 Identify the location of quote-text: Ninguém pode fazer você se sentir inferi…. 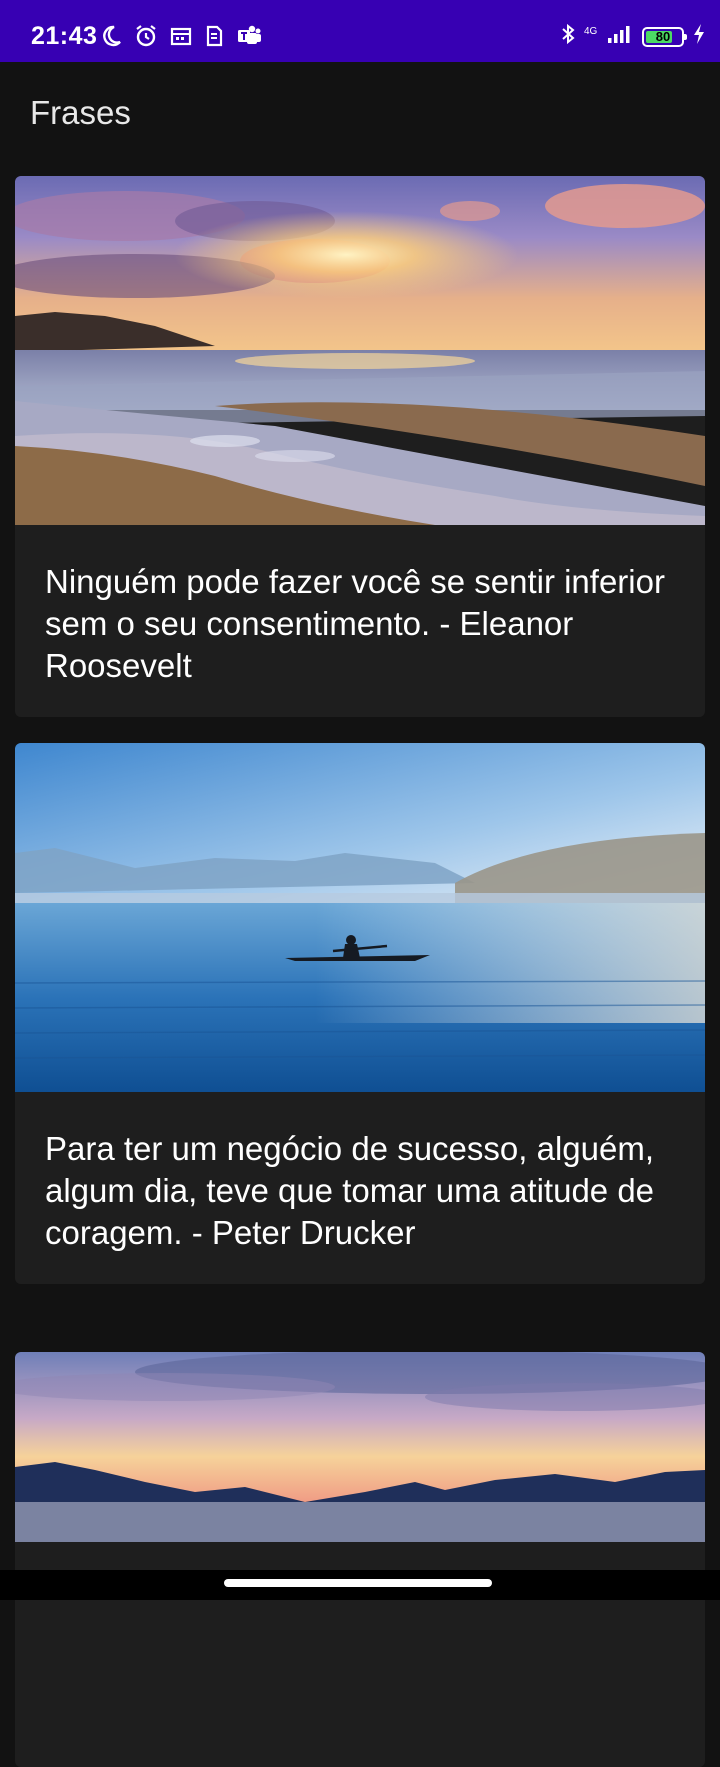
(355, 623).